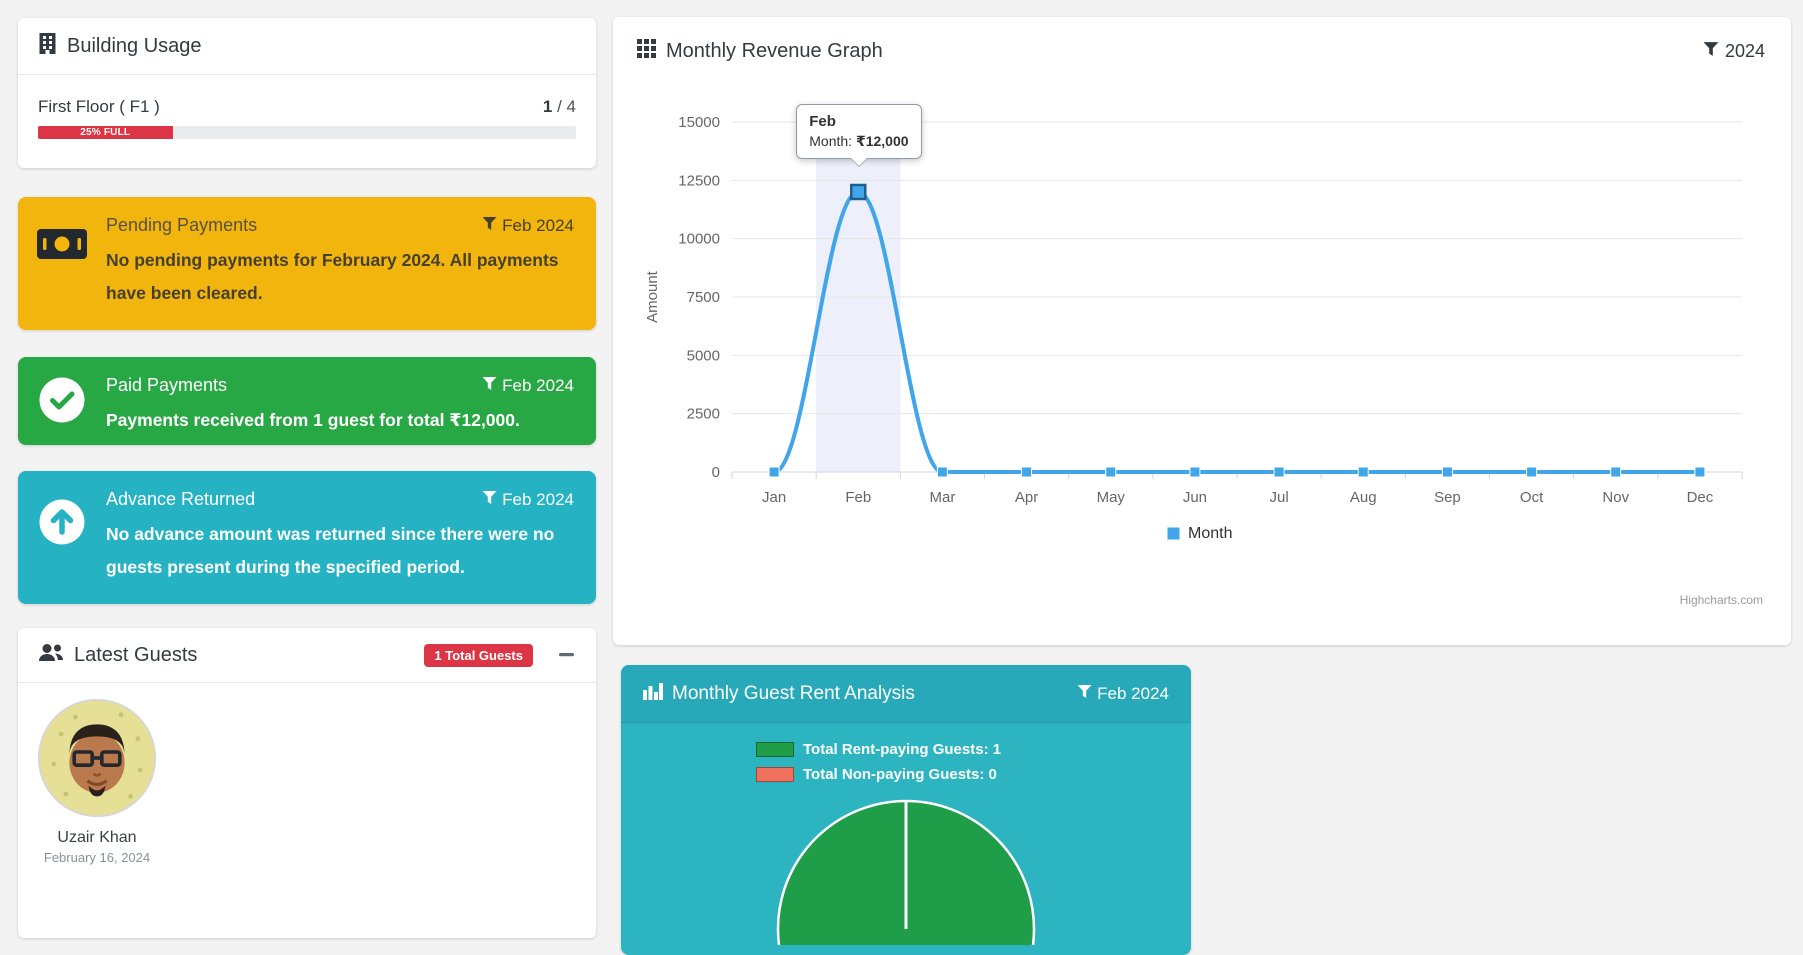  What do you see at coordinates (62, 401) in the screenshot?
I see `check-circle-icon` at bounding box center [62, 401].